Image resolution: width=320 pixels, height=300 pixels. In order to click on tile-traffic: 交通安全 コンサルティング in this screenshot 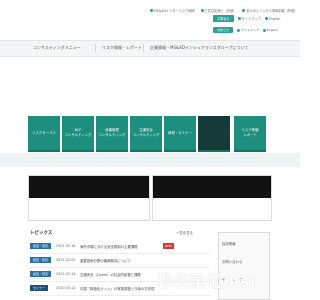, I will do `click(146, 134)`.